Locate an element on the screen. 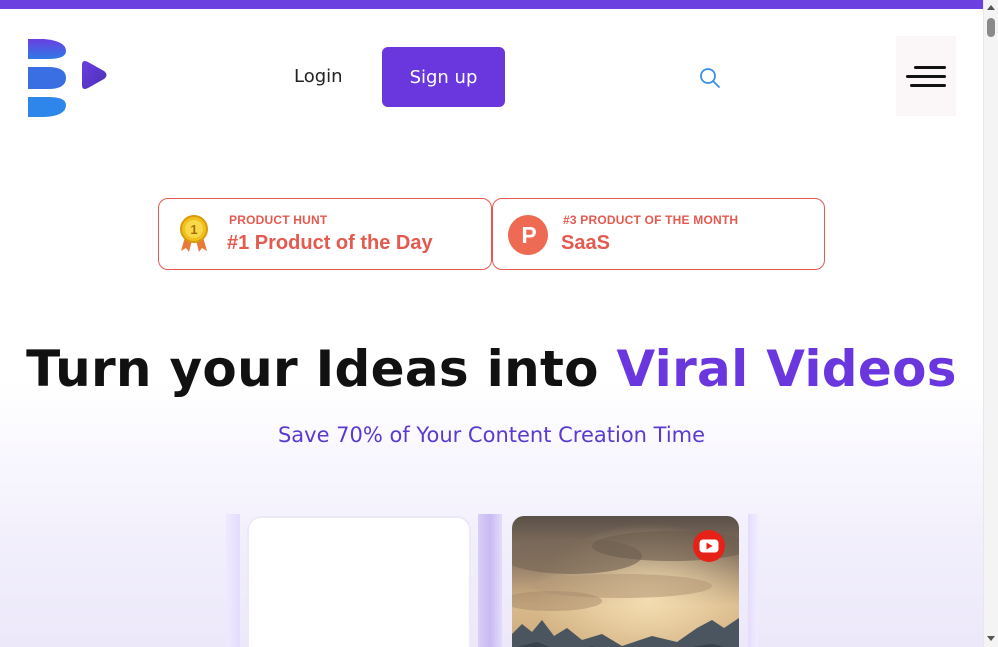  brand-logo is located at coordinates (68, 78).